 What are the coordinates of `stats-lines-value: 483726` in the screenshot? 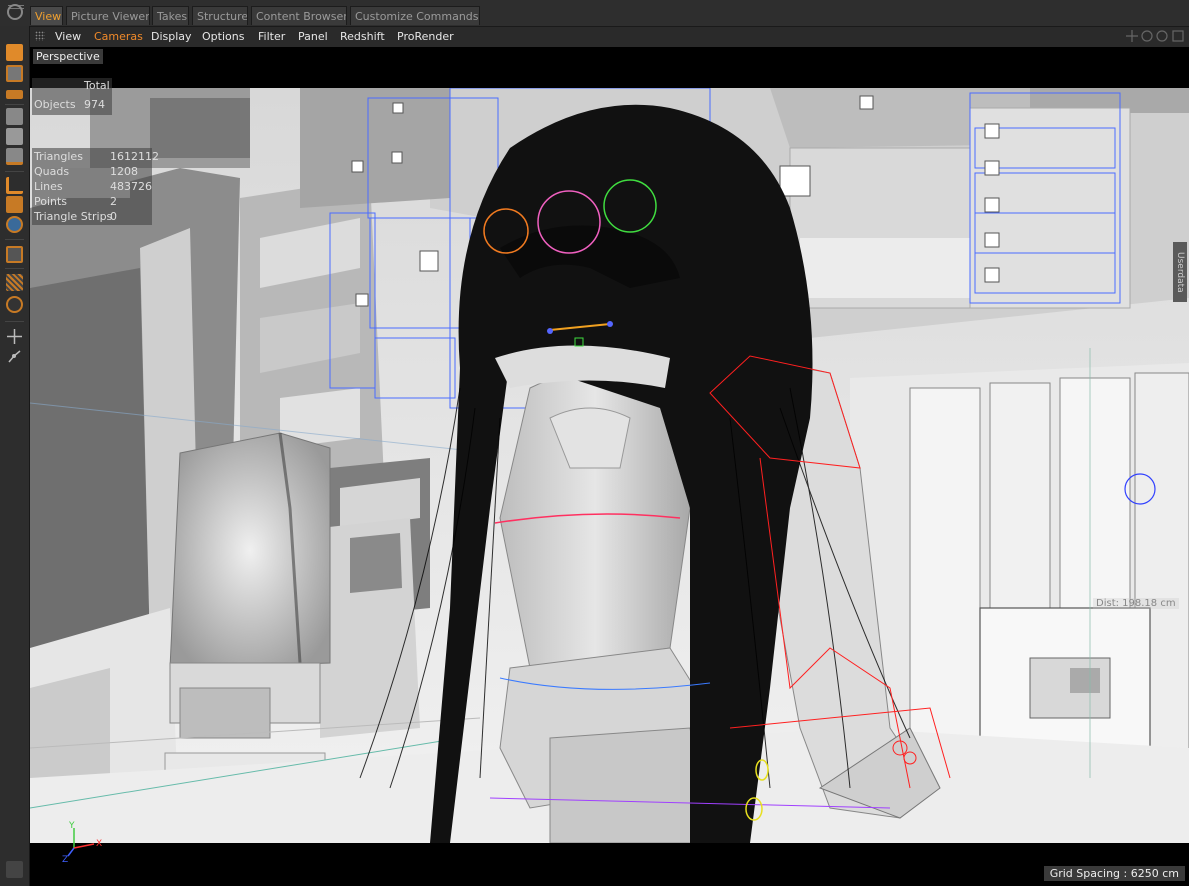 It's located at (131, 186).